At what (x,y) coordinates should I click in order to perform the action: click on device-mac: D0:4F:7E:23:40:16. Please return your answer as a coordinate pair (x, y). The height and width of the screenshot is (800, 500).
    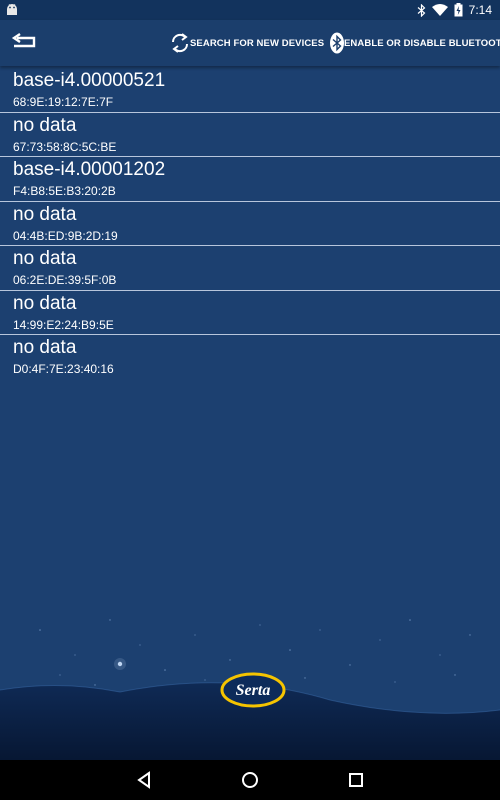
    Looking at the image, I should click on (63, 369).